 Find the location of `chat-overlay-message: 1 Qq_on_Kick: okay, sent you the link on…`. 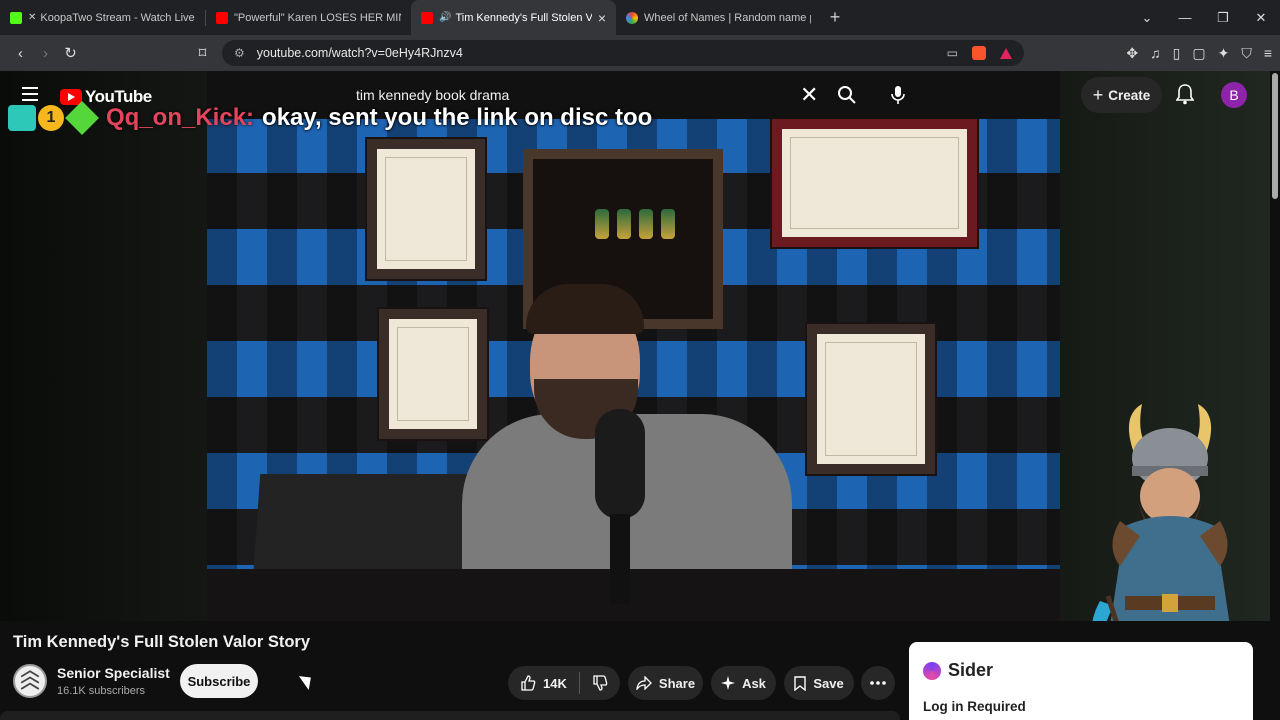

chat-overlay-message: 1 Qq_on_Kick: okay, sent you the link on… is located at coordinates (330, 118).